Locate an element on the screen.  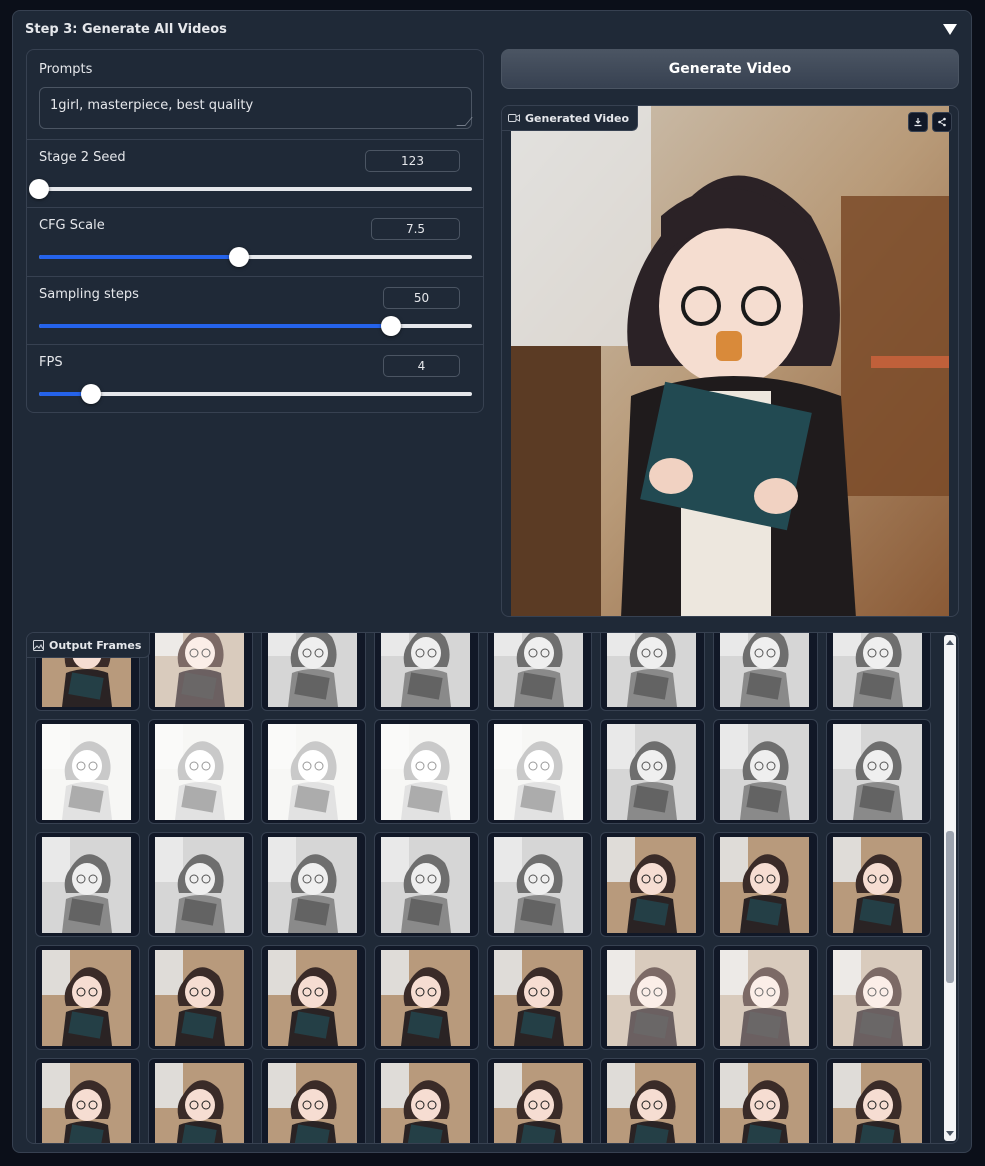
video-camera-icon is located at coordinates (514, 118).